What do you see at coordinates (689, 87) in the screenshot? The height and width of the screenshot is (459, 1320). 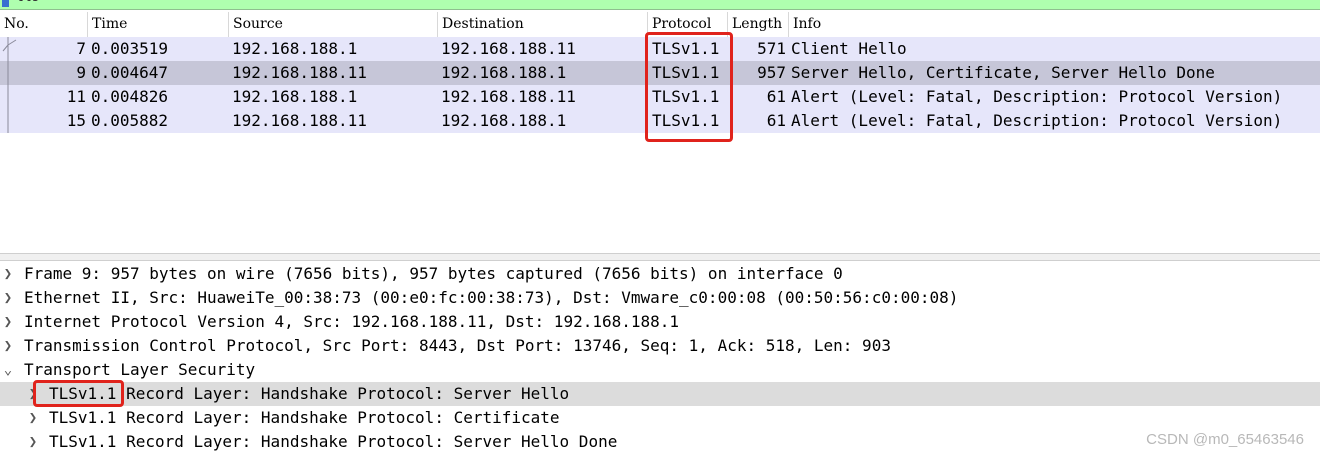 I see `protocol-highlight-box` at bounding box center [689, 87].